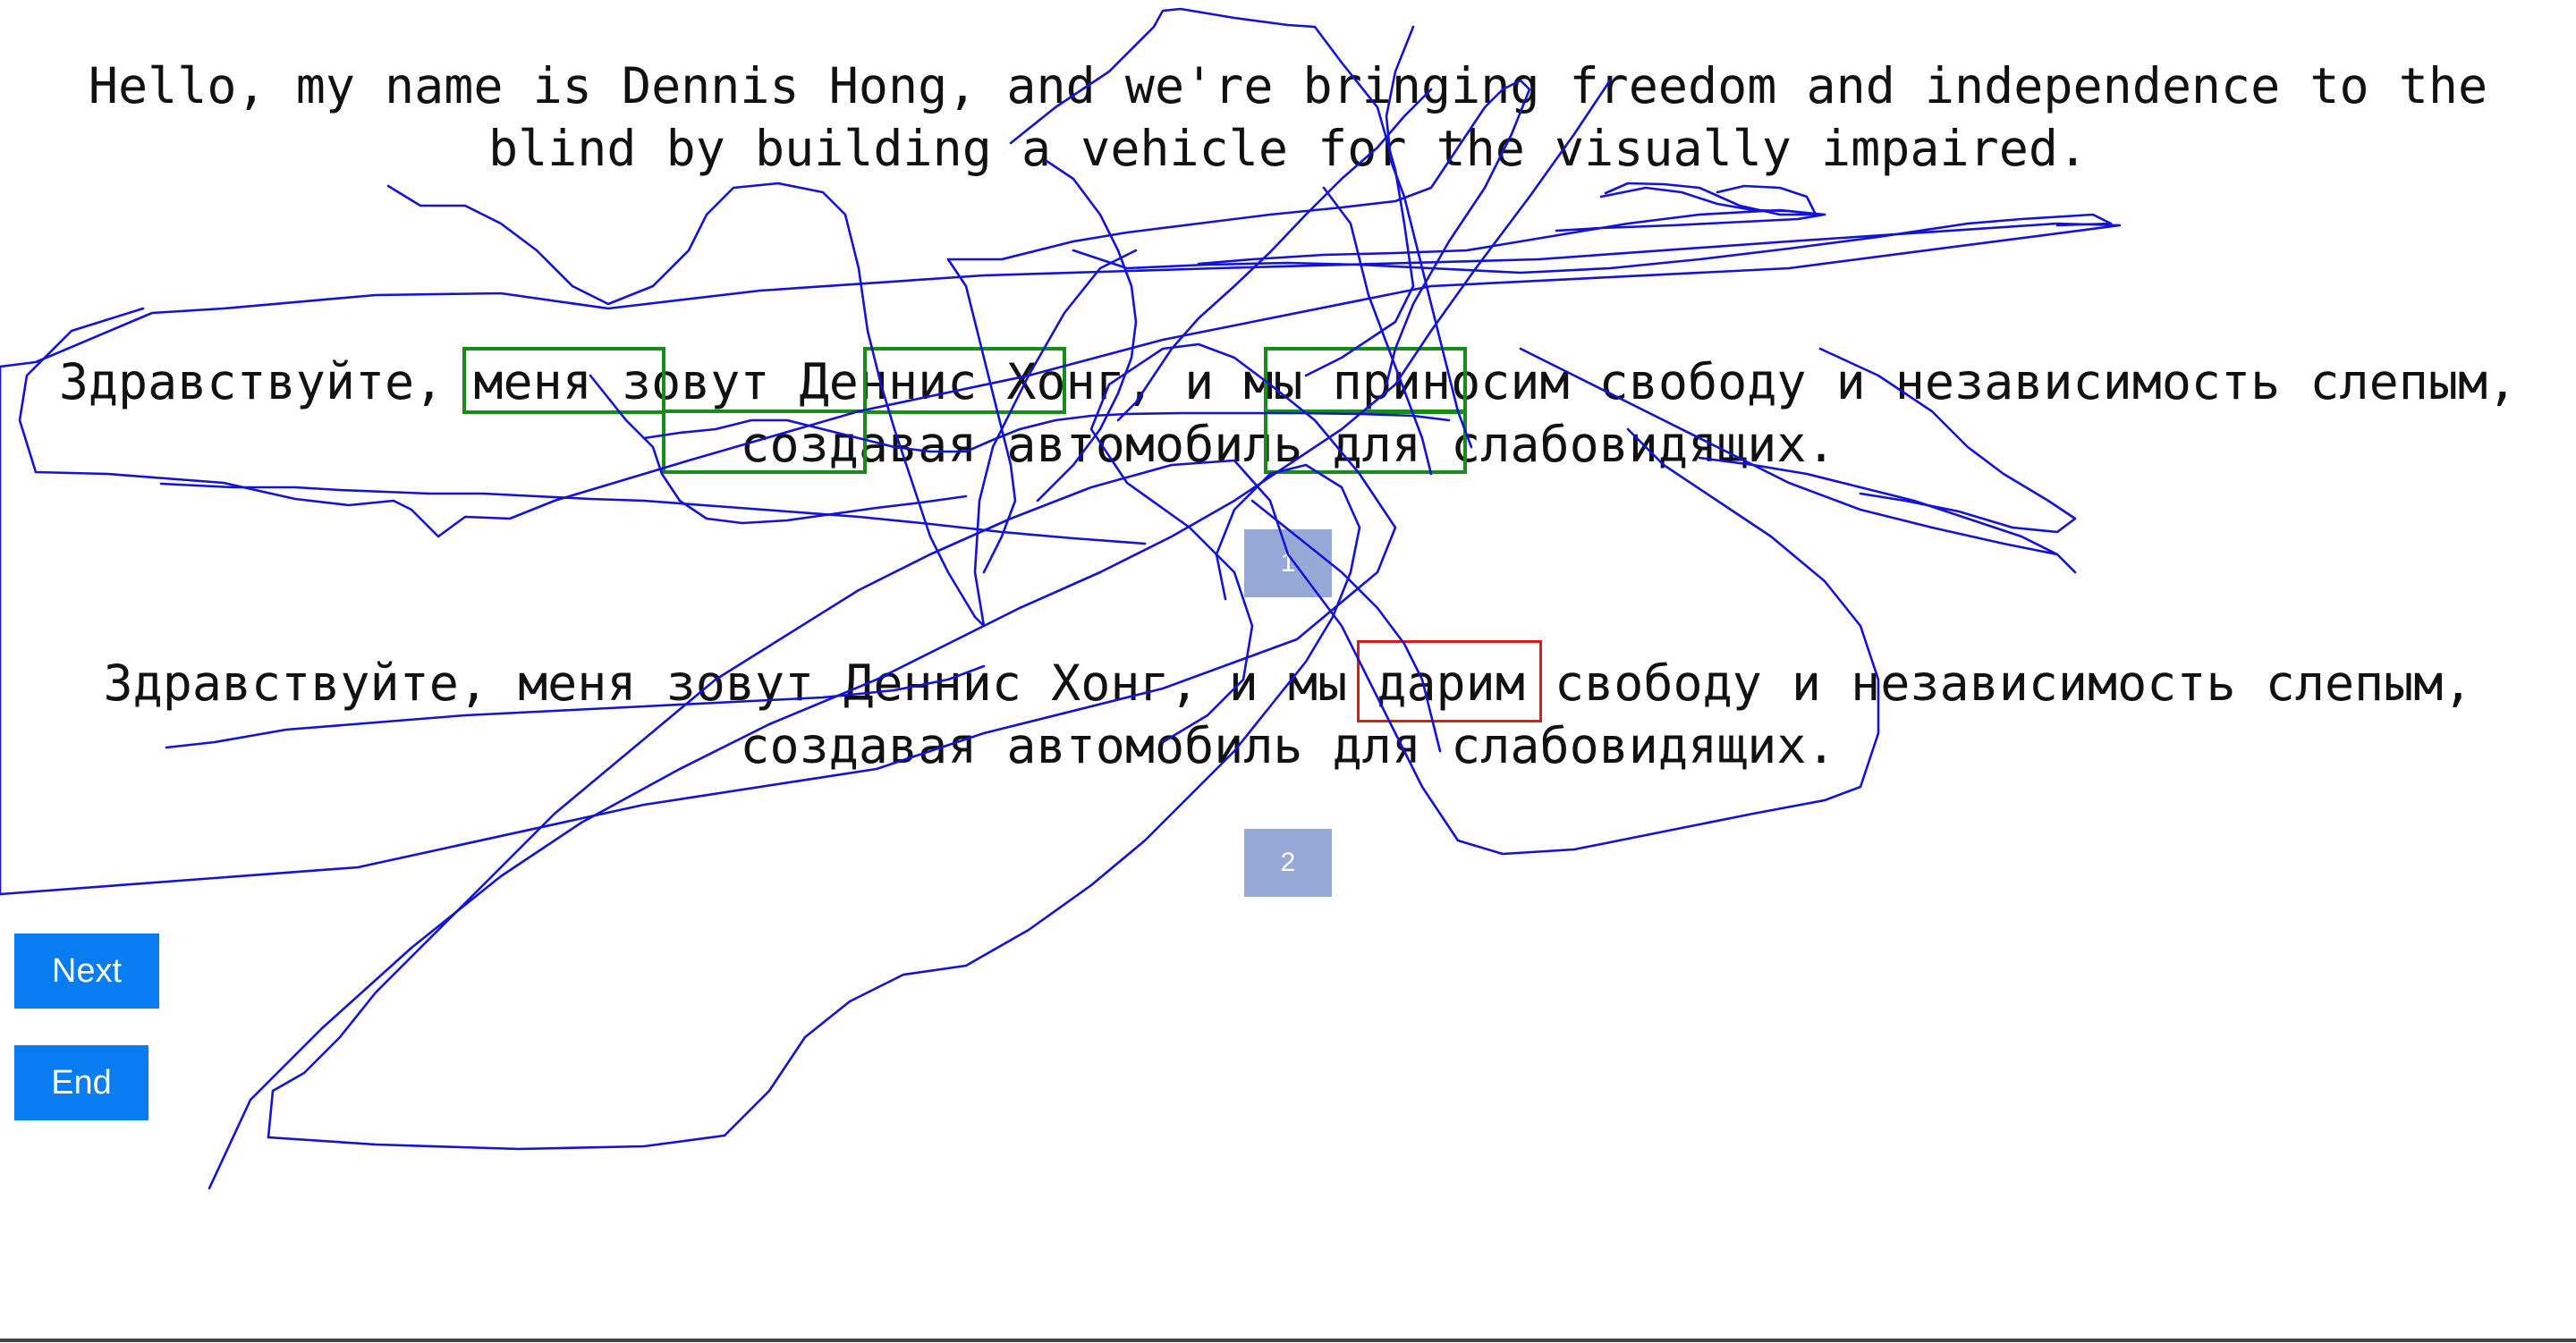 Image resolution: width=2576 pixels, height=1343 pixels. Describe the element at coordinates (1288, 563) in the screenshot. I see `translation-1-number-badge: 1` at that location.